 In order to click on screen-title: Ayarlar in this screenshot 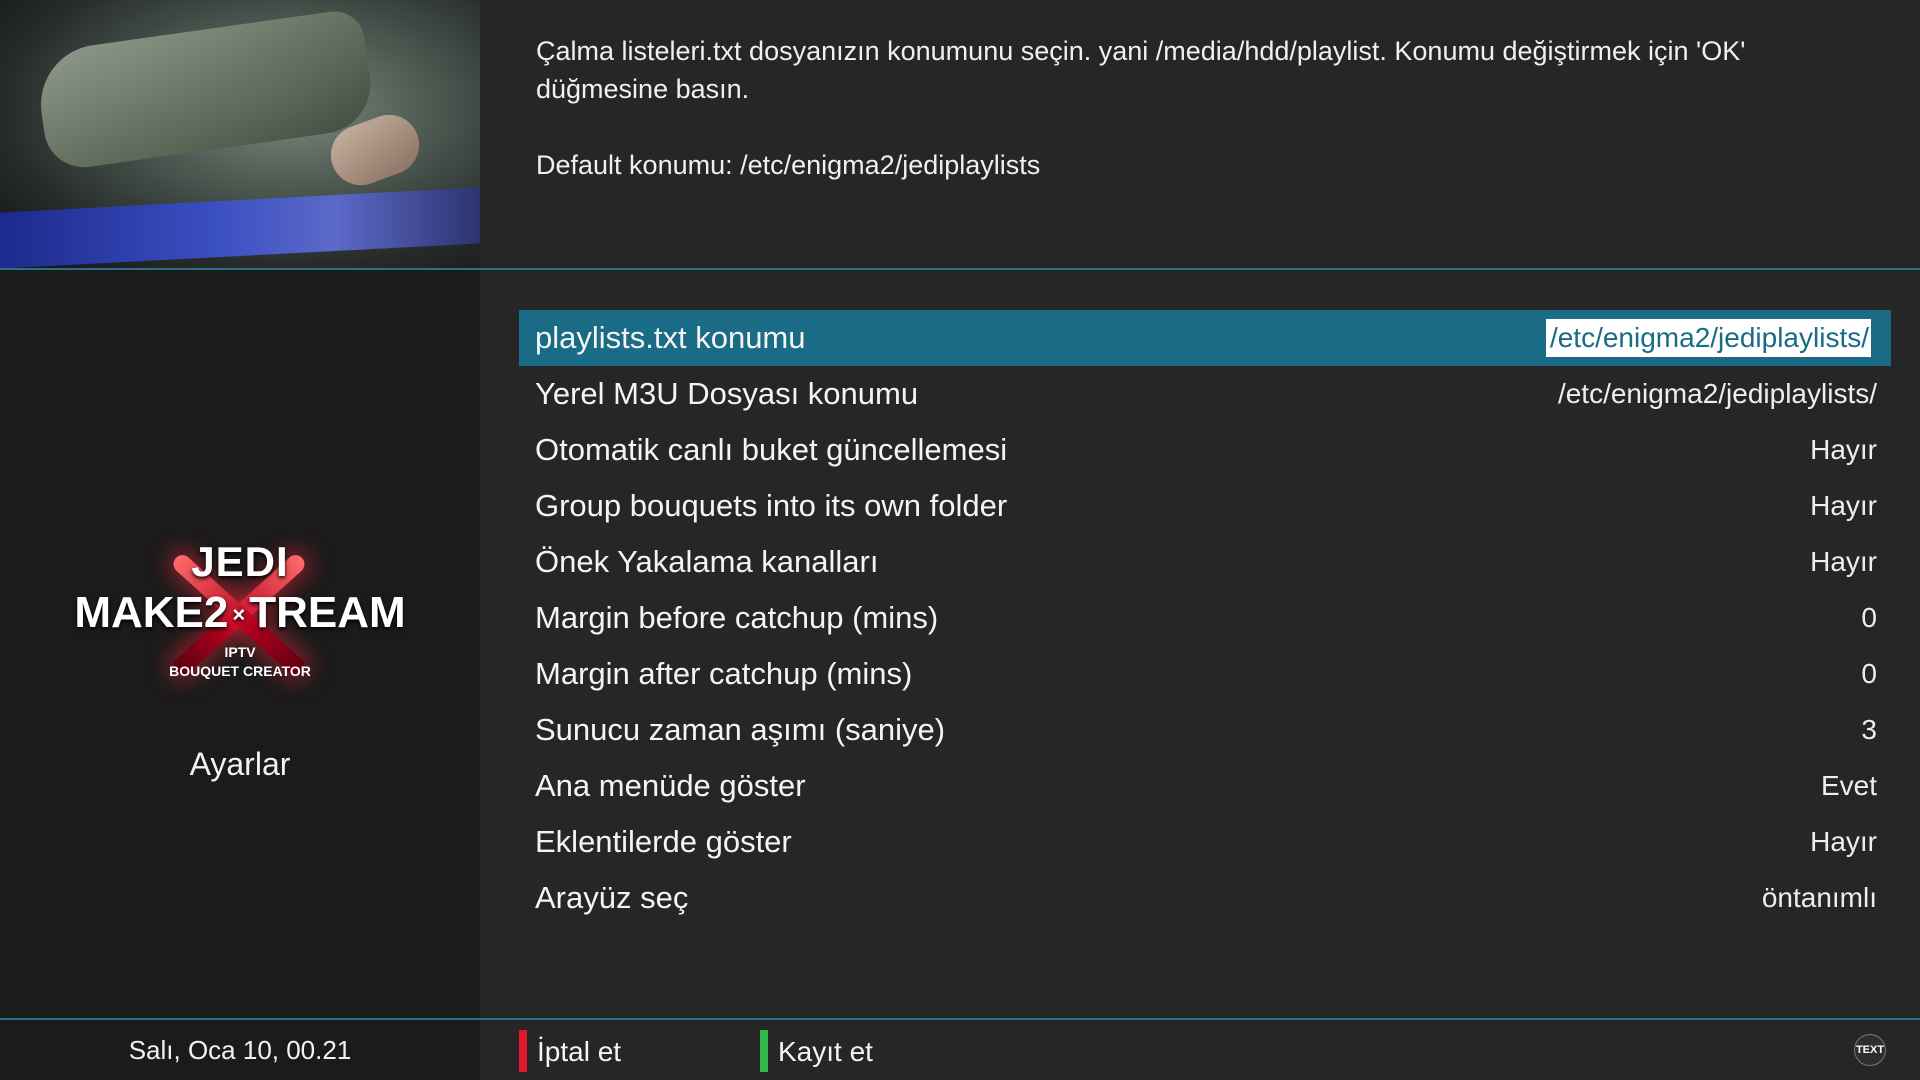, I will do `click(240, 764)`.